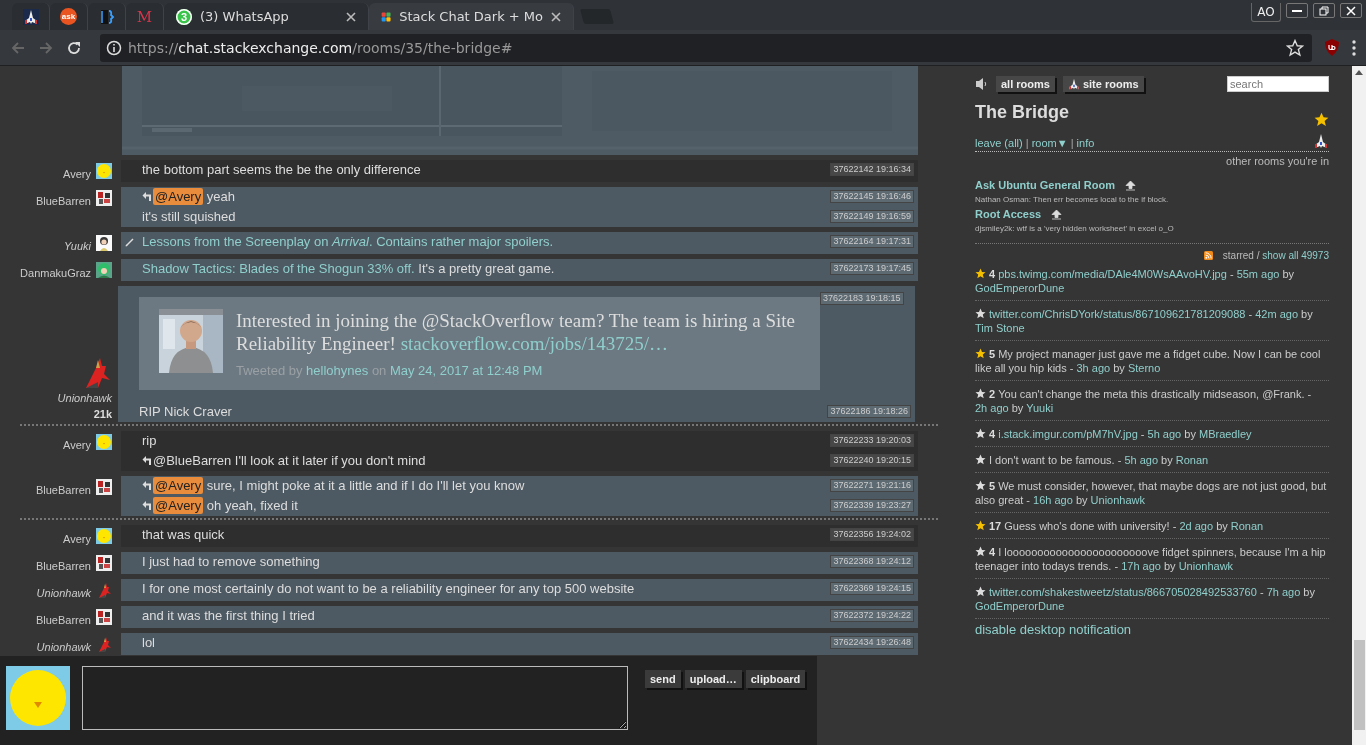 This screenshot has width=1366, height=745. Describe the element at coordinates (1354, 47) in the screenshot. I see `menu-icon` at that location.